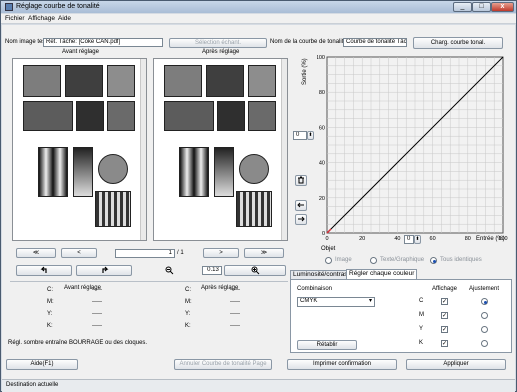 Image resolution: width=517 pixels, height=392 pixels. What do you see at coordinates (15, 18) in the screenshot?
I see `menu-file: Fichier` at bounding box center [15, 18].